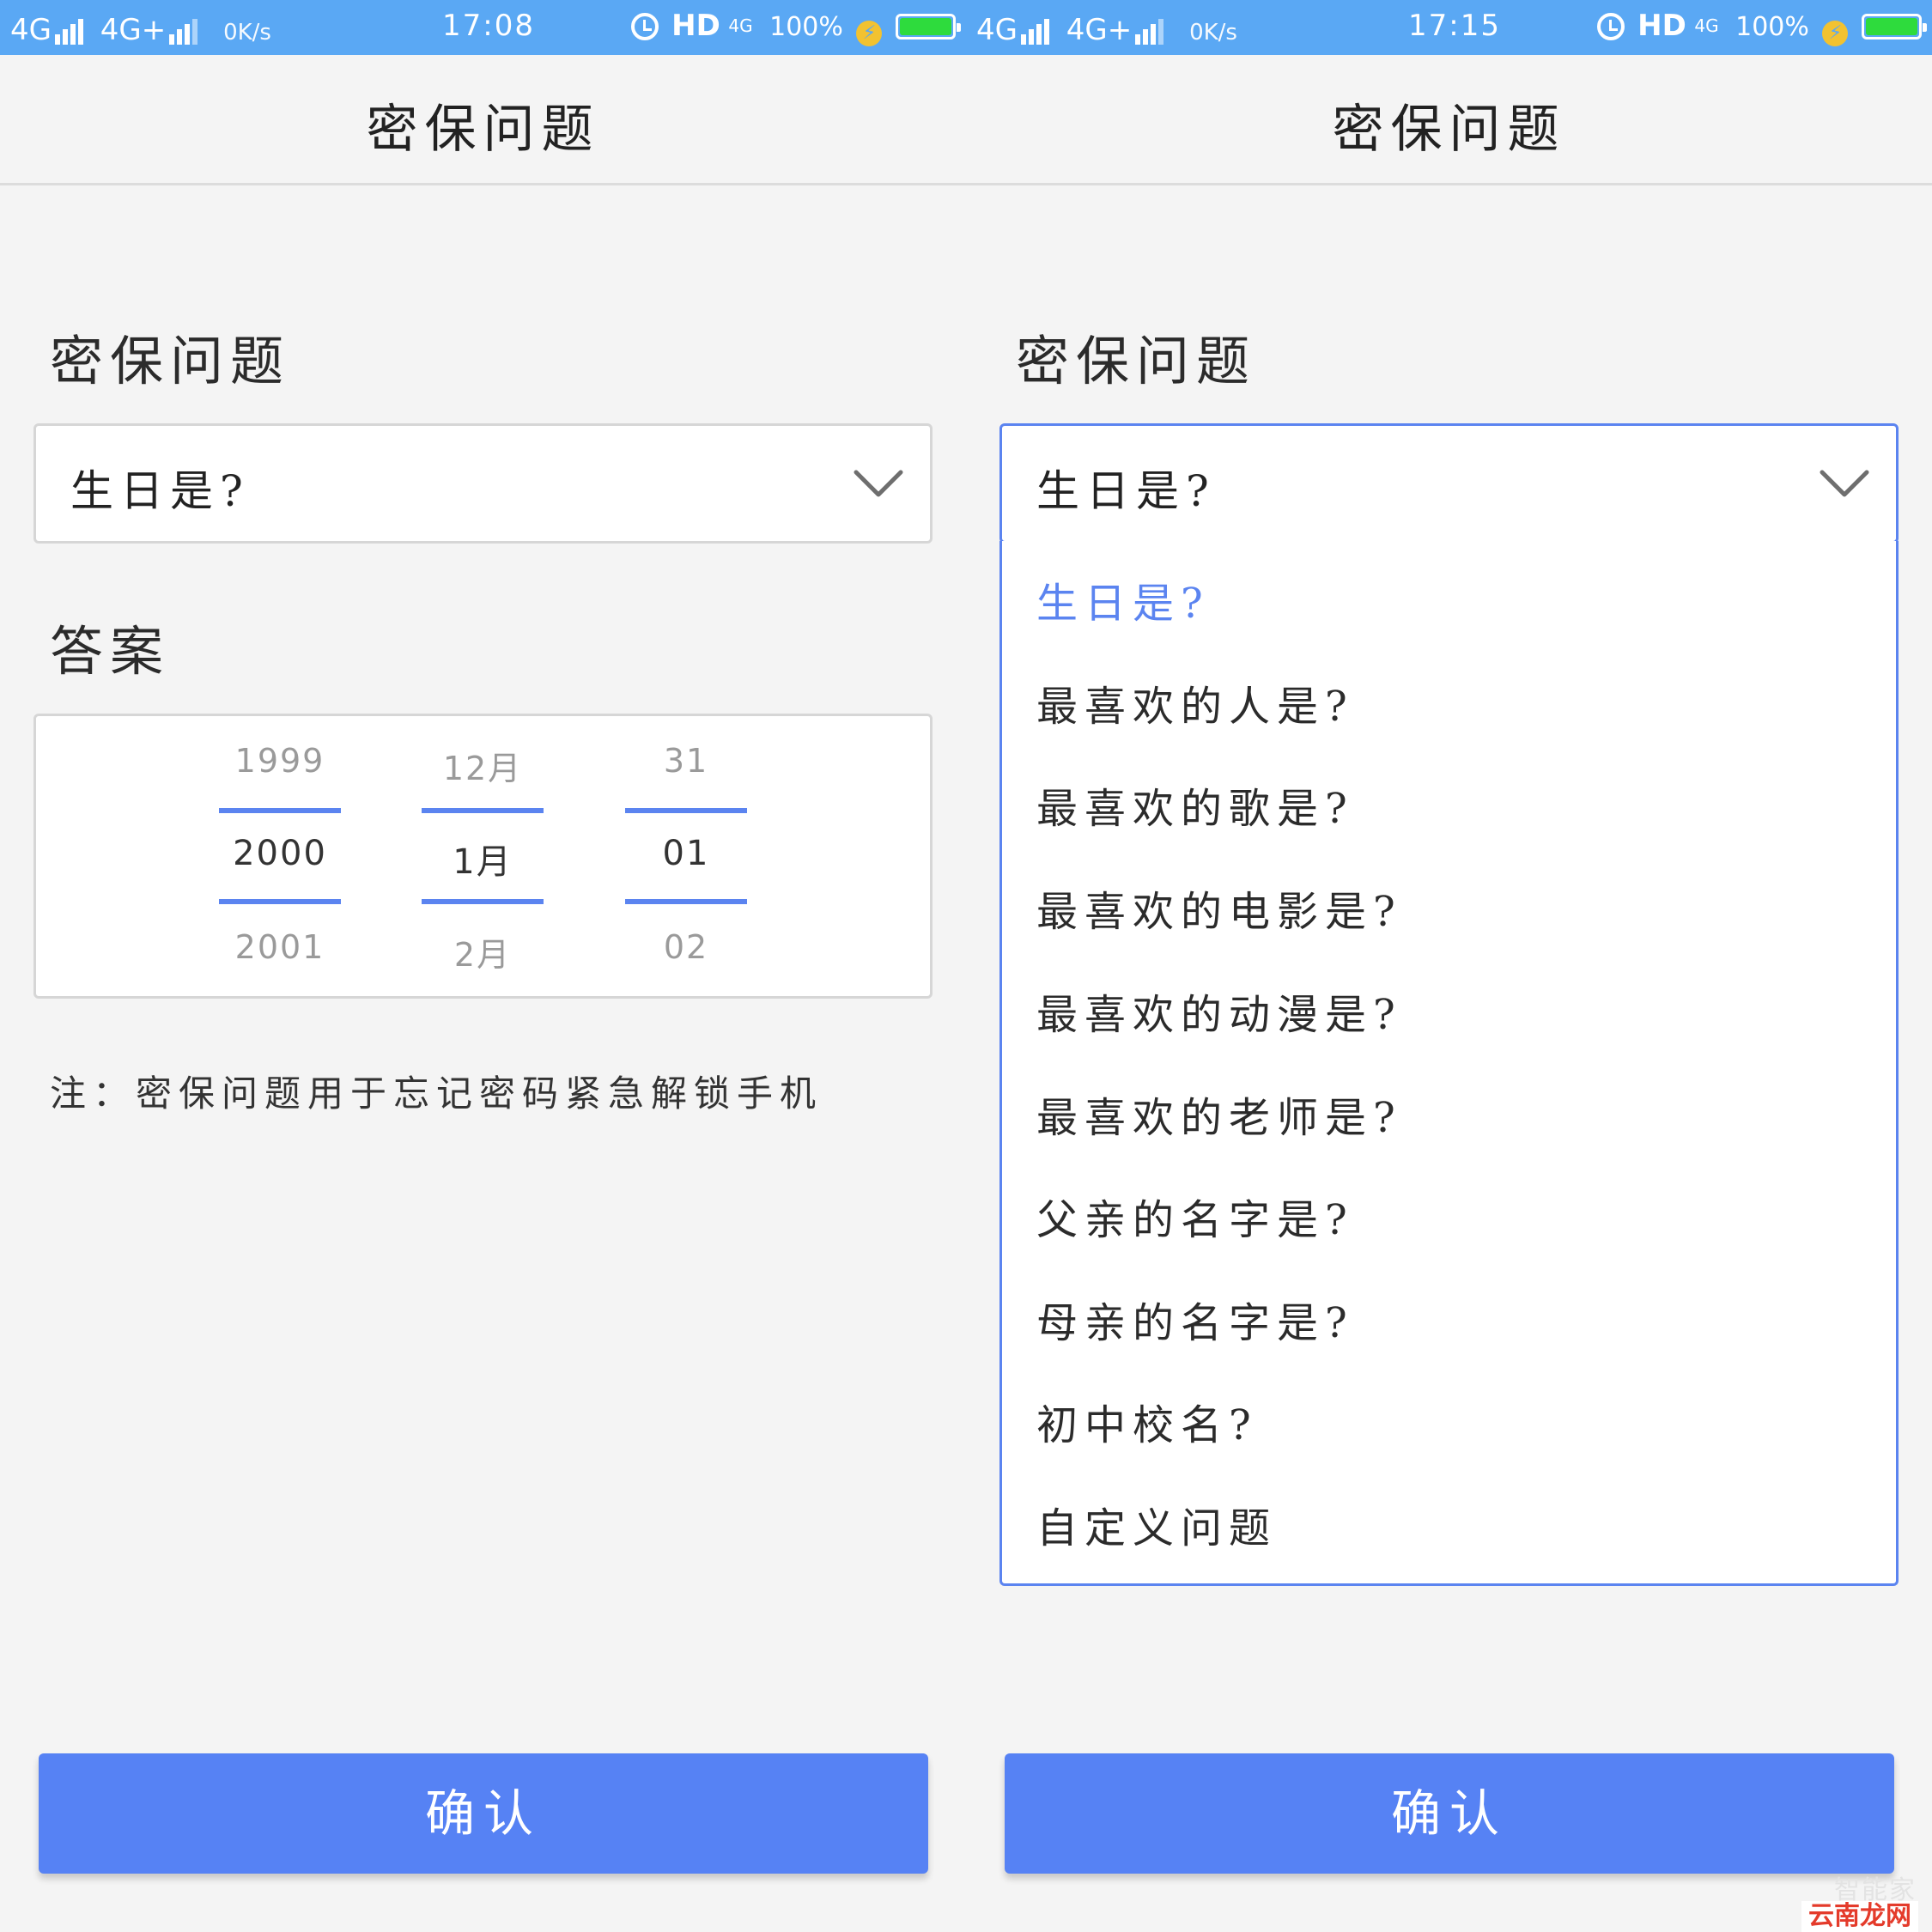  I want to click on month-prev: 12月, so click(483, 766).